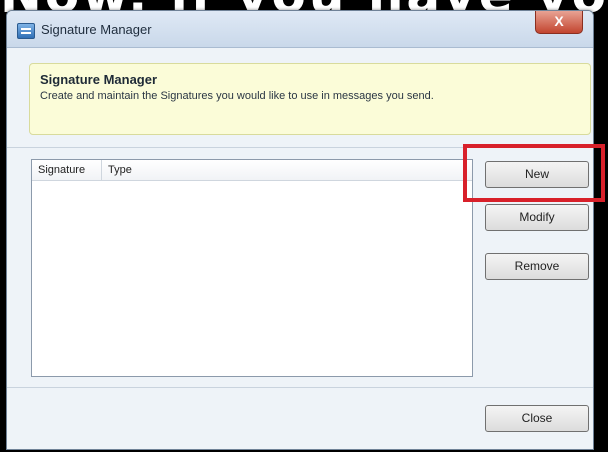 Image resolution: width=608 pixels, height=452 pixels. Describe the element at coordinates (162, 170) in the screenshot. I see `column-header-type: Type` at that location.